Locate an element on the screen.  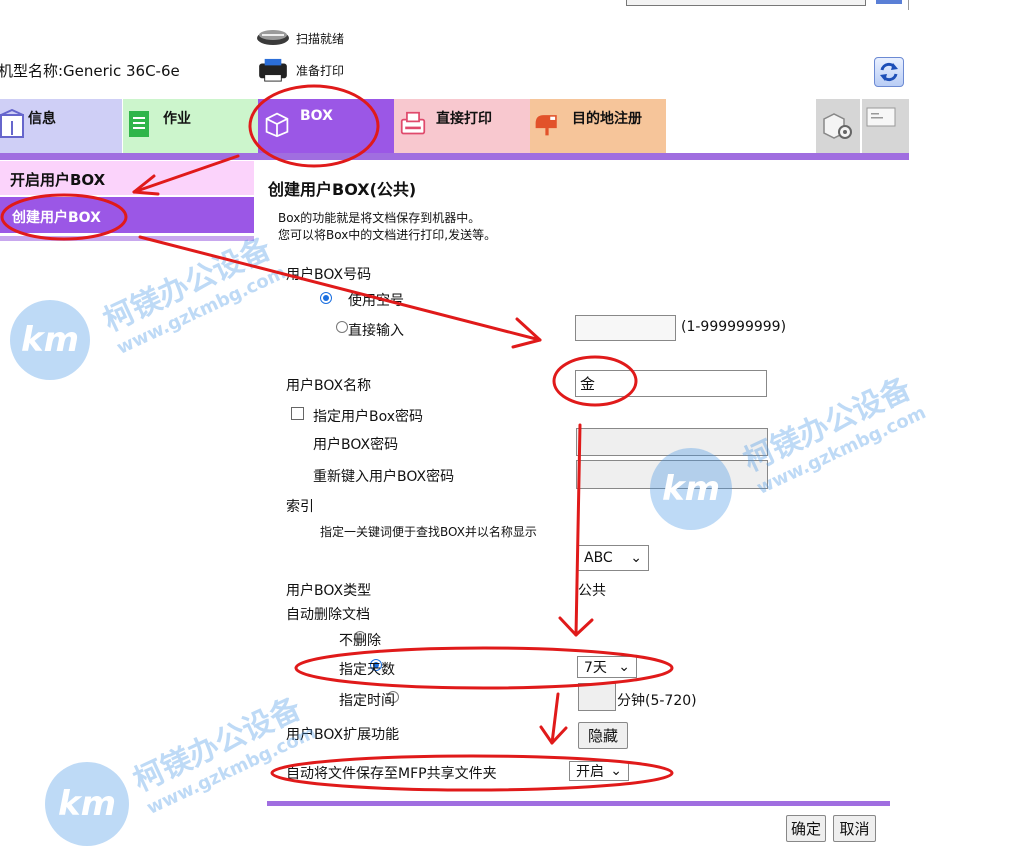
index-select: ABC ⌄ is located at coordinates (613, 558).